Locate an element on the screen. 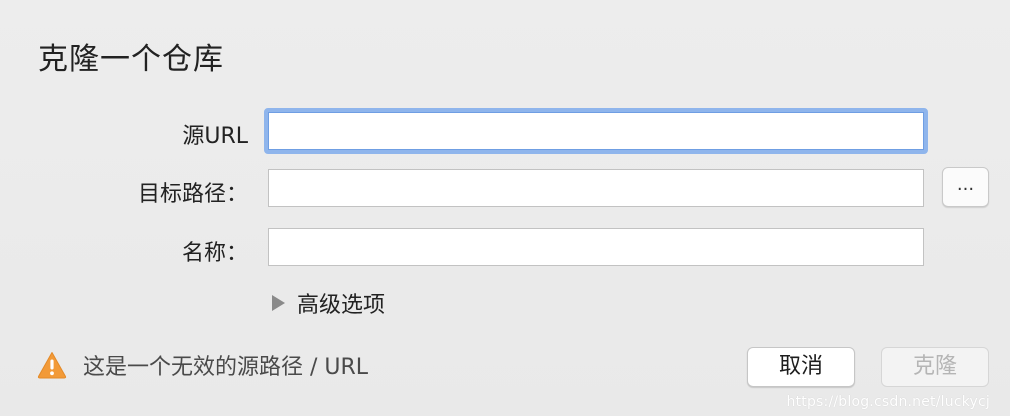 The image size is (1010, 416). name-input is located at coordinates (596, 247).